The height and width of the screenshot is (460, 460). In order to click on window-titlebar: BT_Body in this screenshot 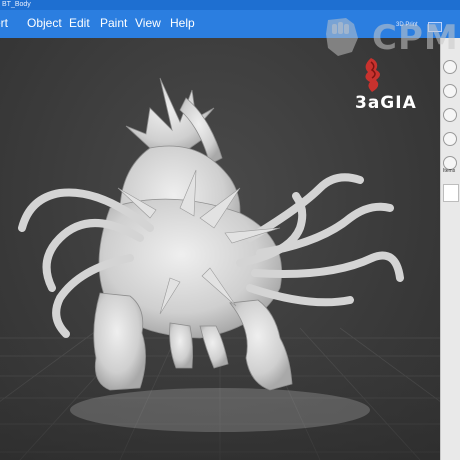, I will do `click(230, 5)`.